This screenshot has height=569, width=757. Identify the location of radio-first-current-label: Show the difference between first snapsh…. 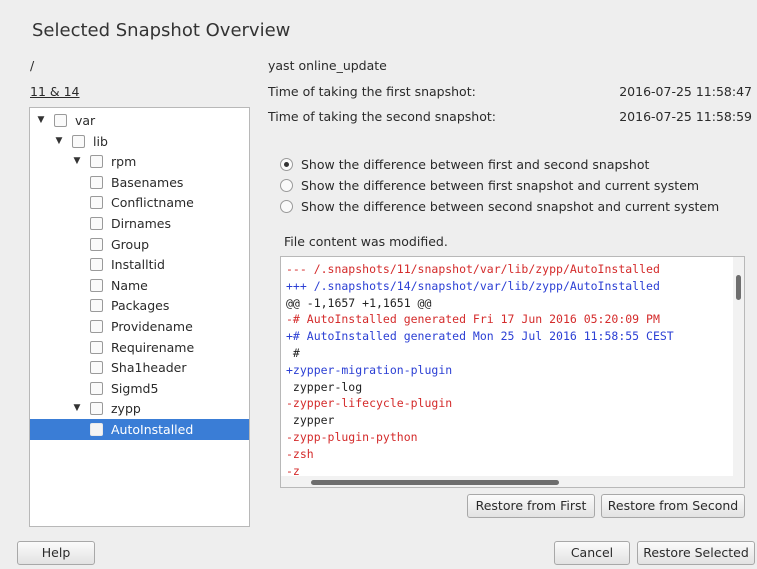
(500, 185).